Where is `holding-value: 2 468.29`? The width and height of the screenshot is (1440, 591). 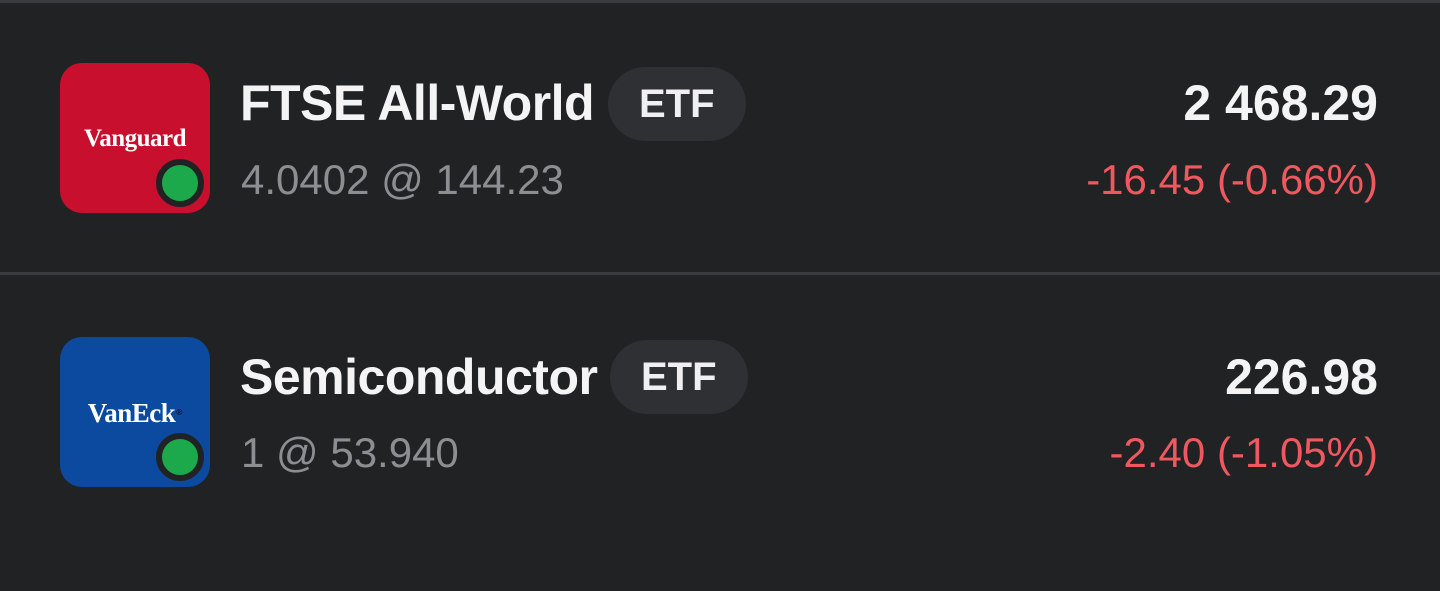 holding-value: 2 468.29 is located at coordinates (1280, 103).